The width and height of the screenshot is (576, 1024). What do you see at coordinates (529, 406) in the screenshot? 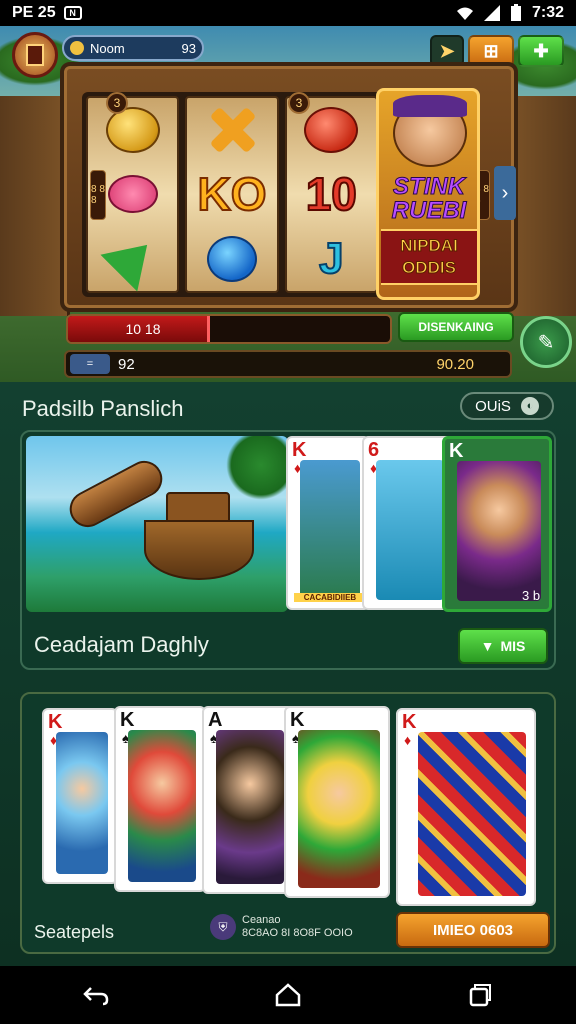
I see `toggle-icon: ◐` at bounding box center [529, 406].